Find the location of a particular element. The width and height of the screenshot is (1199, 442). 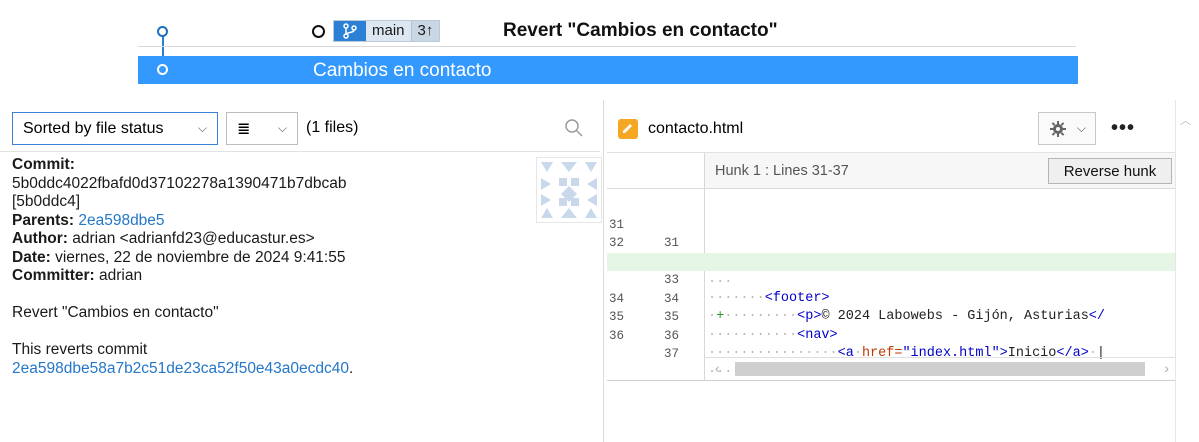

files-count: (1 files) is located at coordinates (332, 127).